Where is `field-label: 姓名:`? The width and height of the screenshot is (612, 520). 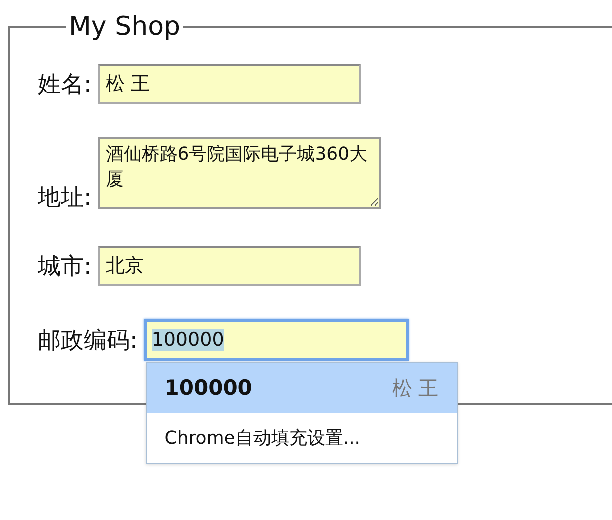
field-label: 姓名: is located at coordinates (65, 85).